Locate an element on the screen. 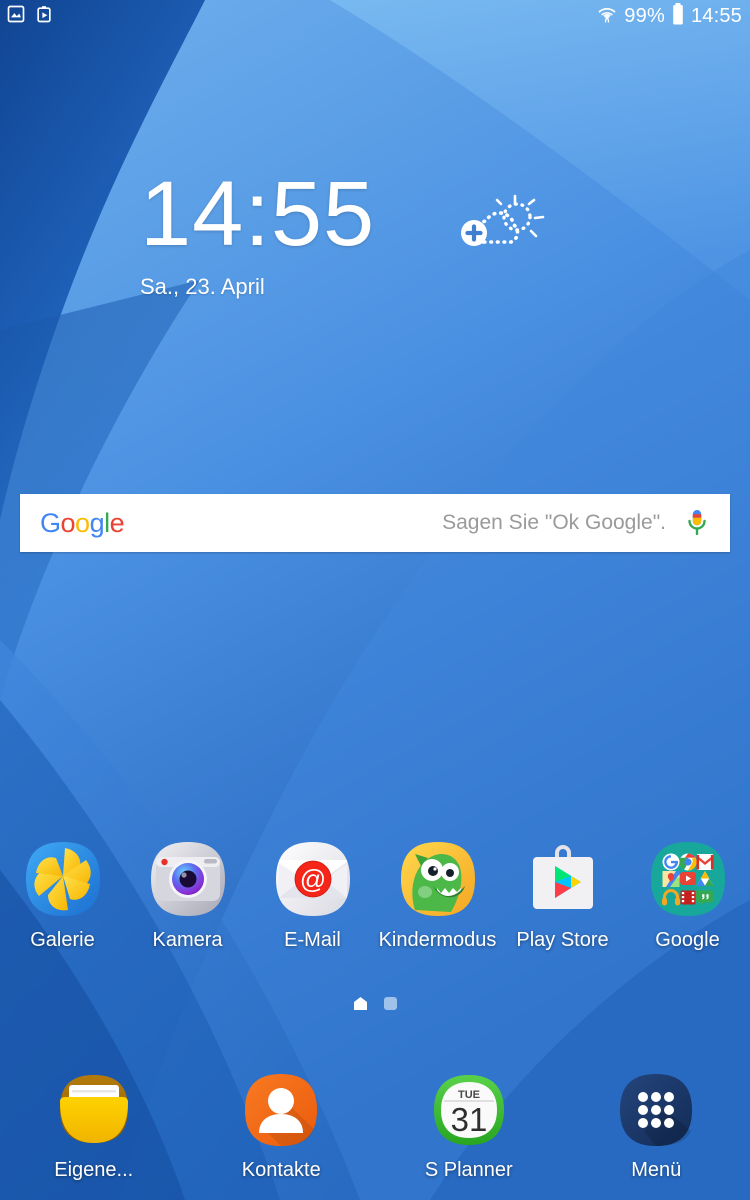  google-logo-letter-o2: o is located at coordinates (82, 522).